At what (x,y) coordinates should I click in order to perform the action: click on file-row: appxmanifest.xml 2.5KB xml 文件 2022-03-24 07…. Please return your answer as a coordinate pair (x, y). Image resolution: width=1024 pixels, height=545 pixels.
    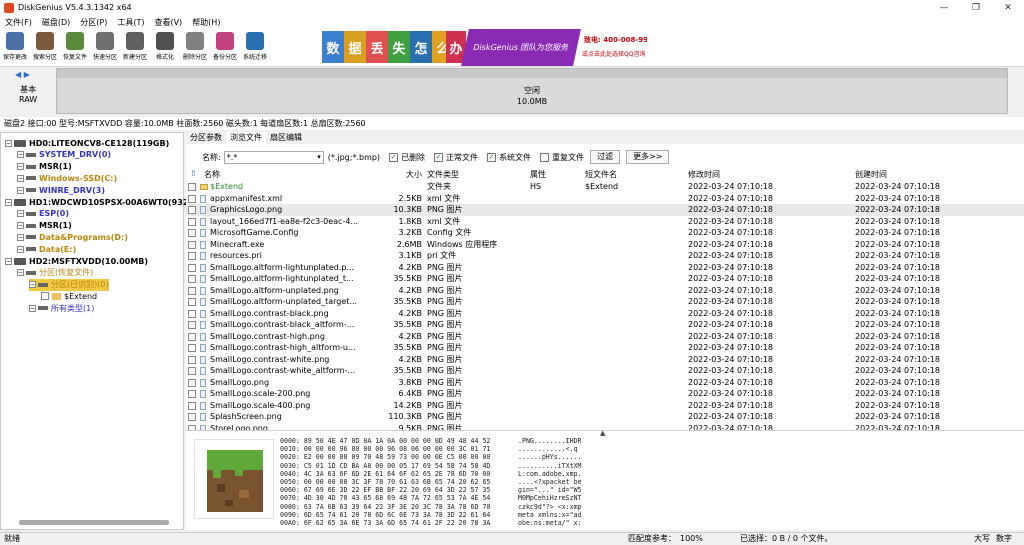
    Looking at the image, I should click on (605, 199).